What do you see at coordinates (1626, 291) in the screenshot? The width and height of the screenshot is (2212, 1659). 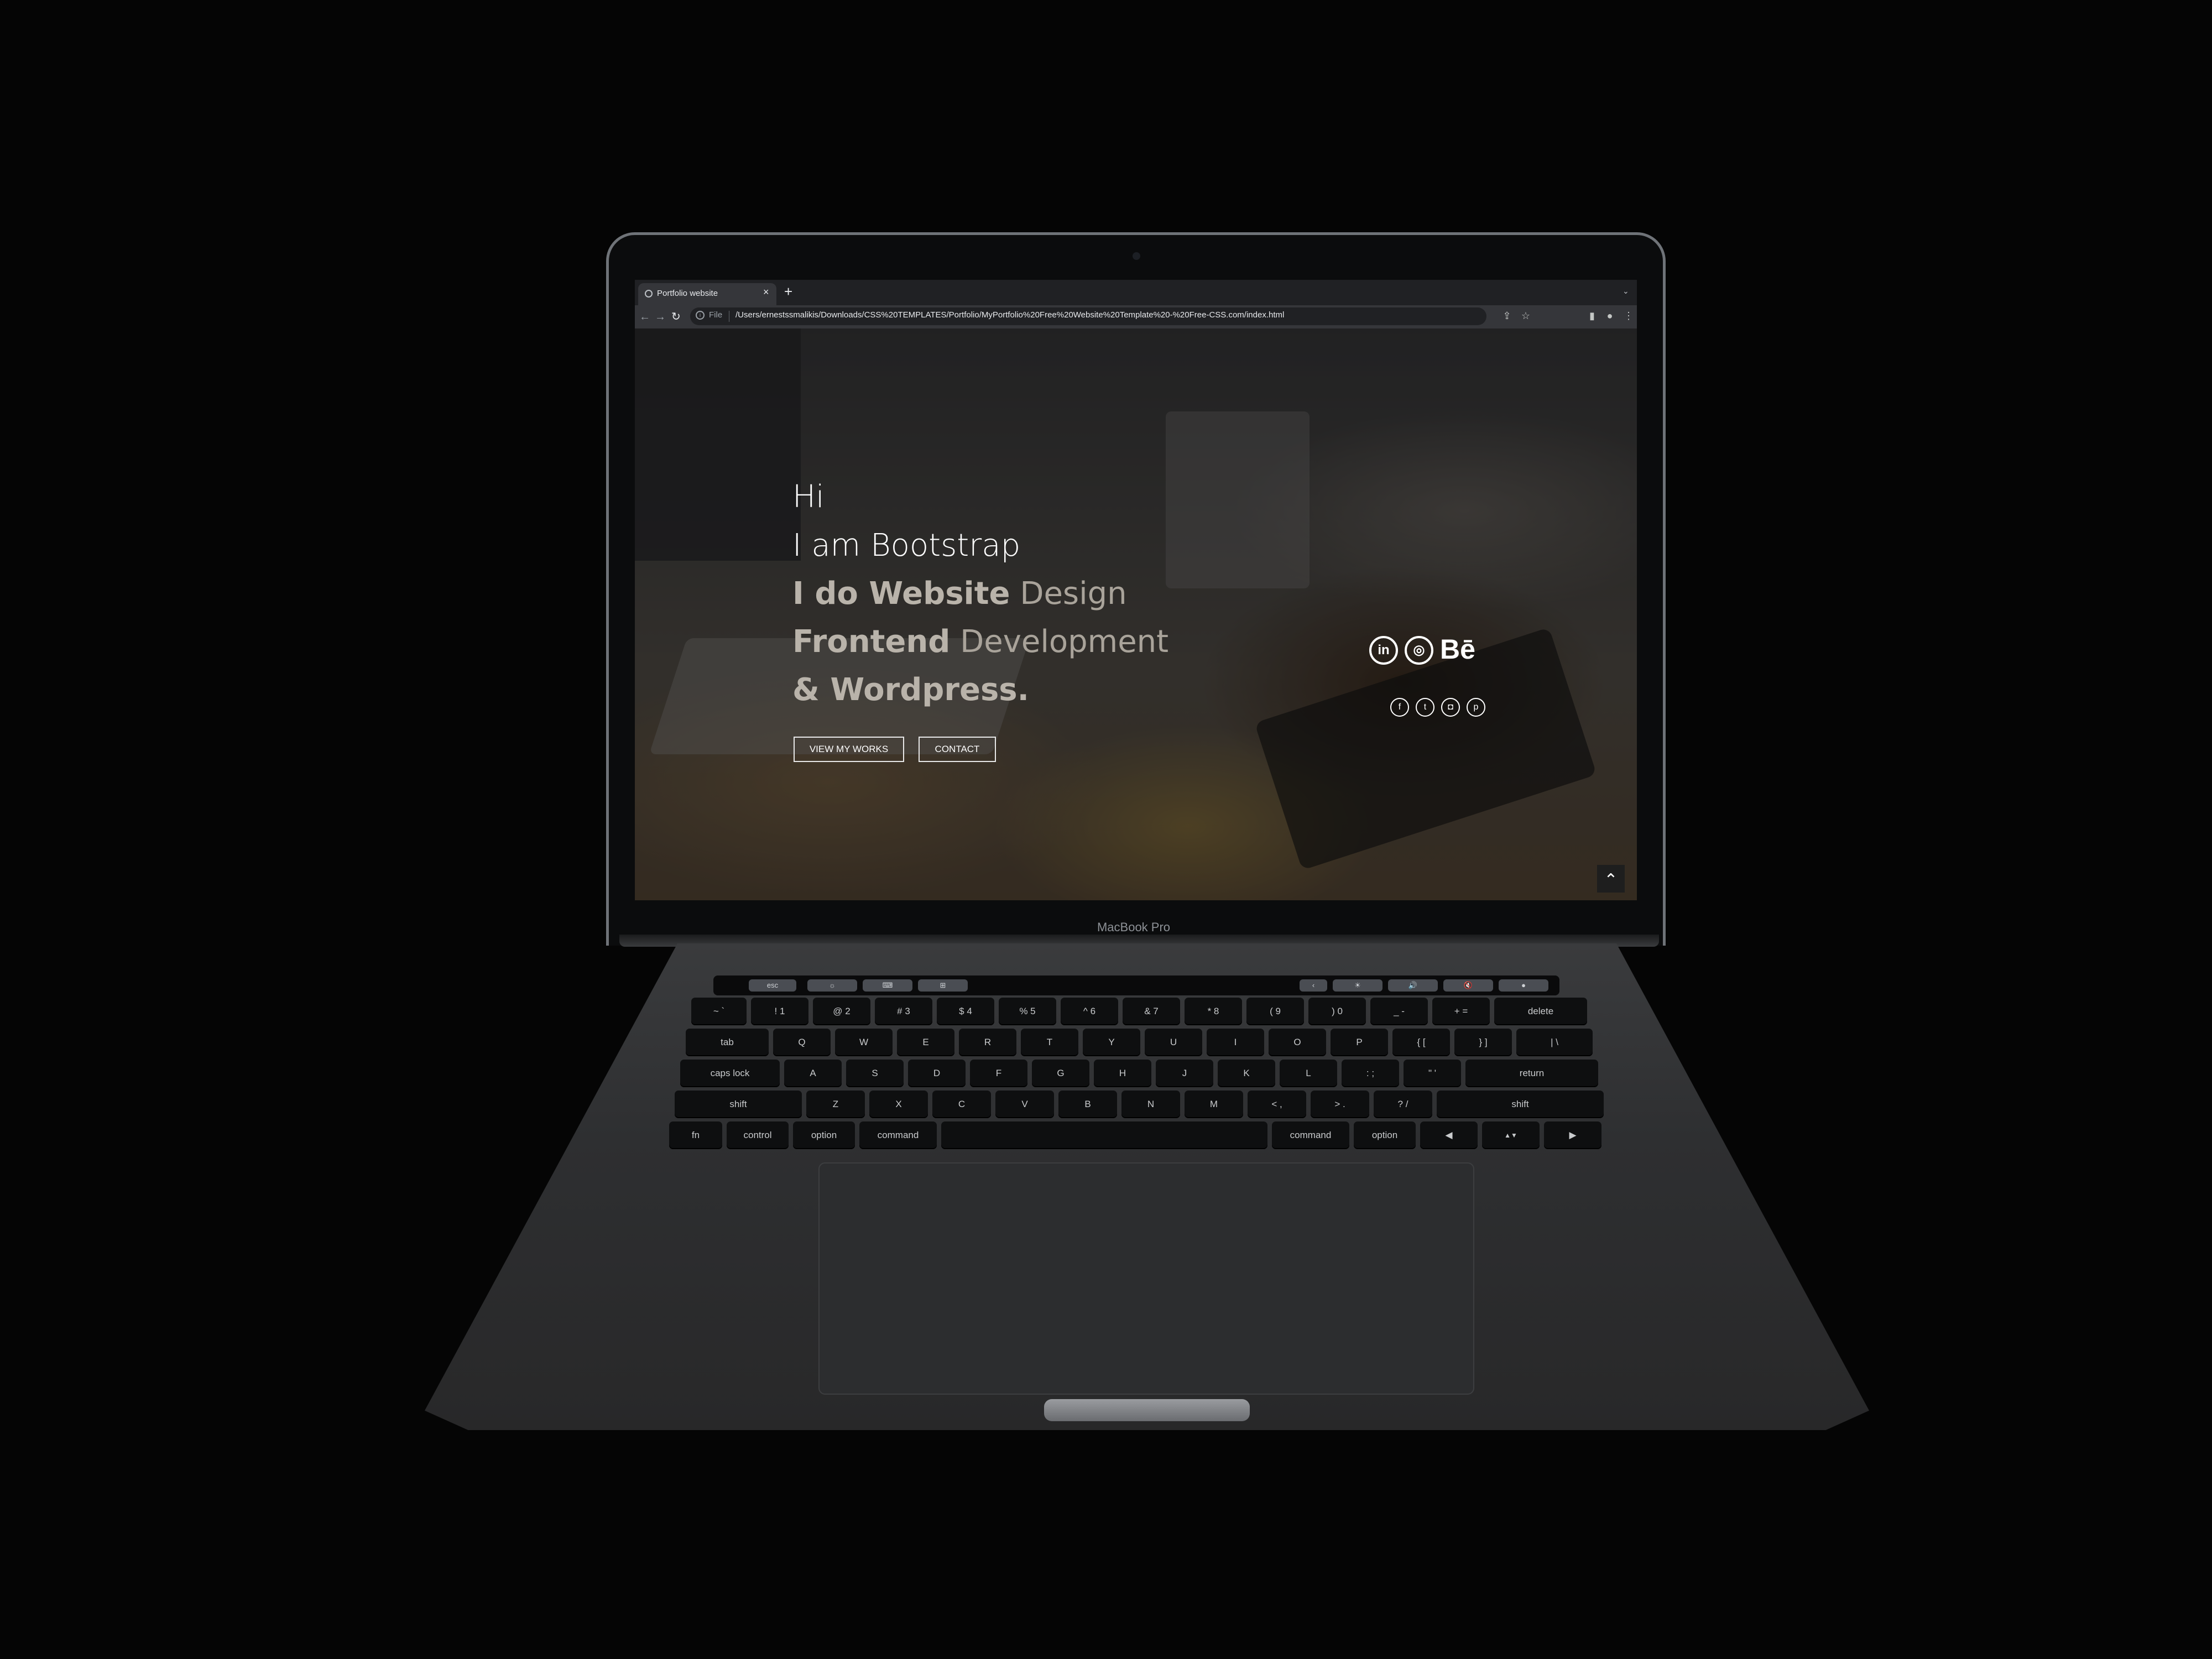 I see `chevron-down-icon: ⌄` at bounding box center [1626, 291].